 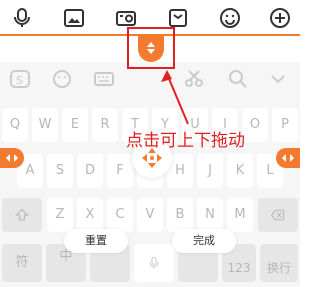 What do you see at coordinates (204, 241) in the screenshot?
I see `done-button: 完成` at bounding box center [204, 241].